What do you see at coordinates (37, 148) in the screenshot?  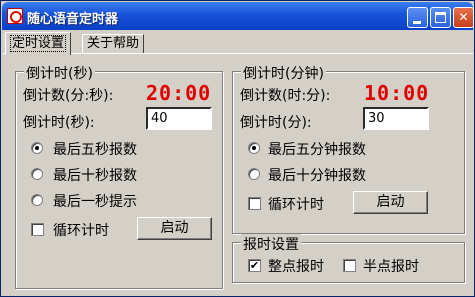 I see `radio-last-five-seconds` at bounding box center [37, 148].